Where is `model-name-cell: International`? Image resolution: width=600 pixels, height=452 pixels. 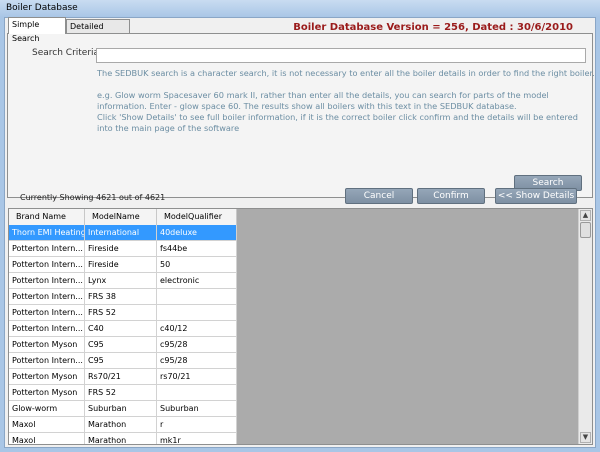
model-name-cell: International is located at coordinates (121, 232).